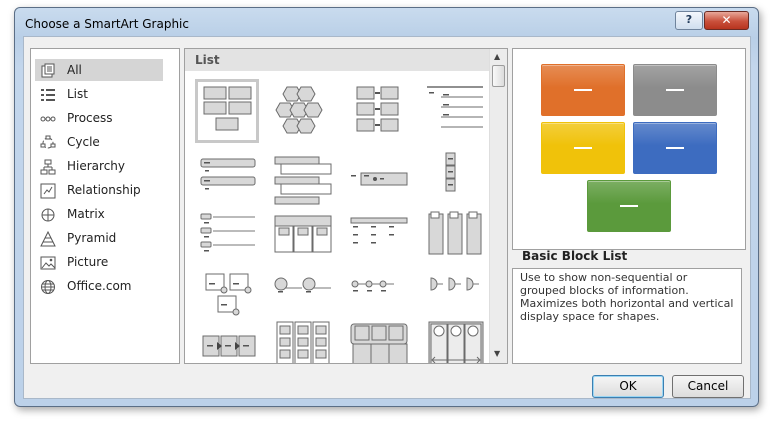 The height and width of the screenshot is (422, 775). What do you see at coordinates (455, 111) in the screenshot?
I see `layout-lined-list` at bounding box center [455, 111].